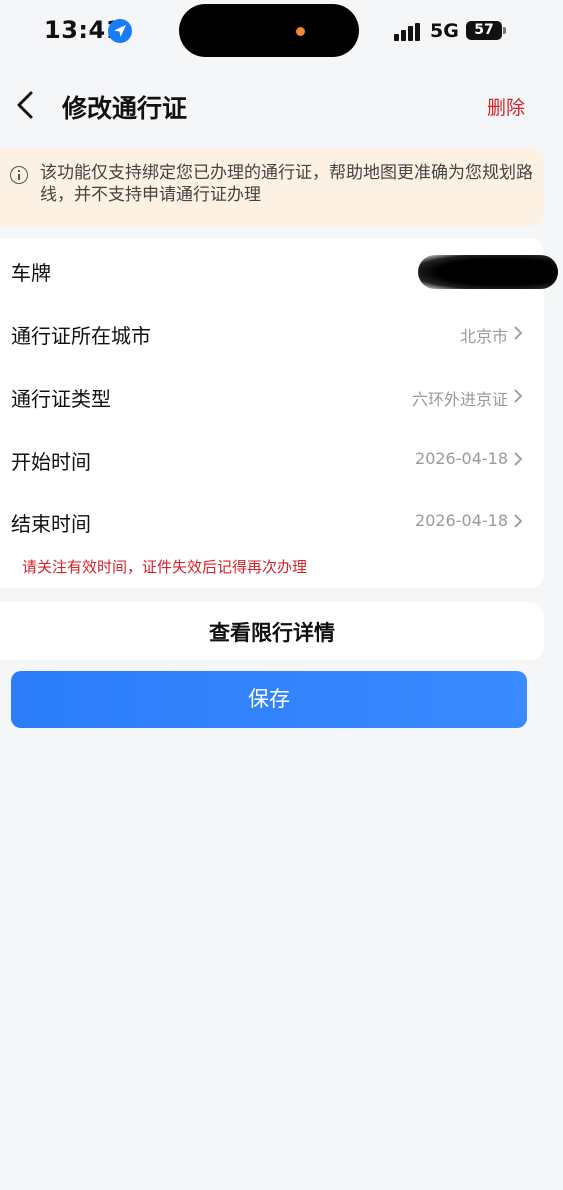 The image size is (563, 1190). I want to click on save-button: 保存, so click(269, 699).